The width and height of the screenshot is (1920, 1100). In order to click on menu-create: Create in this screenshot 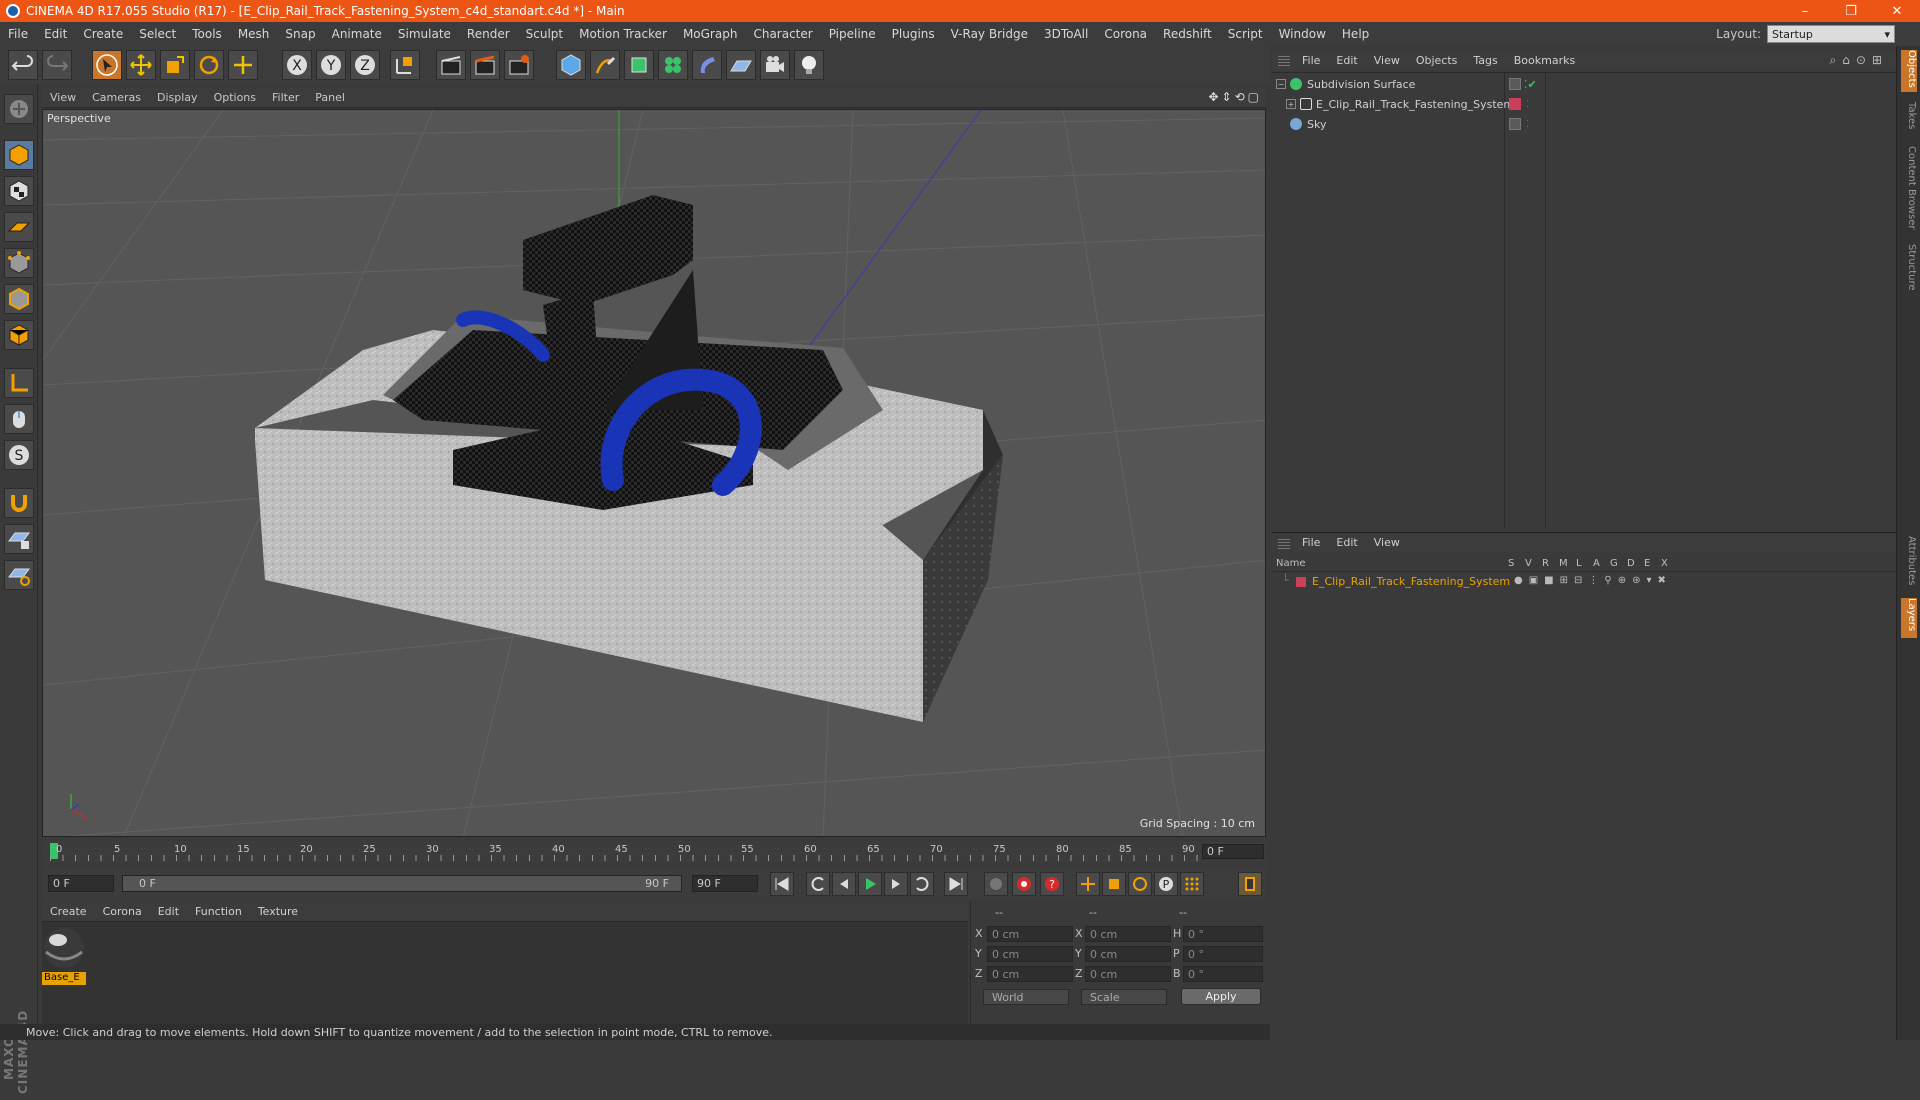, I will do `click(103, 34)`.